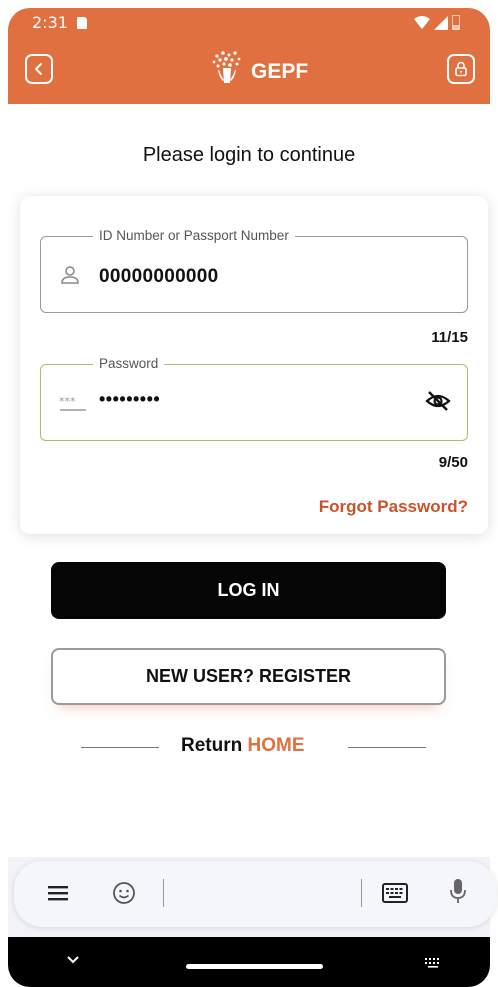  I want to click on home-handle, so click(254, 966).